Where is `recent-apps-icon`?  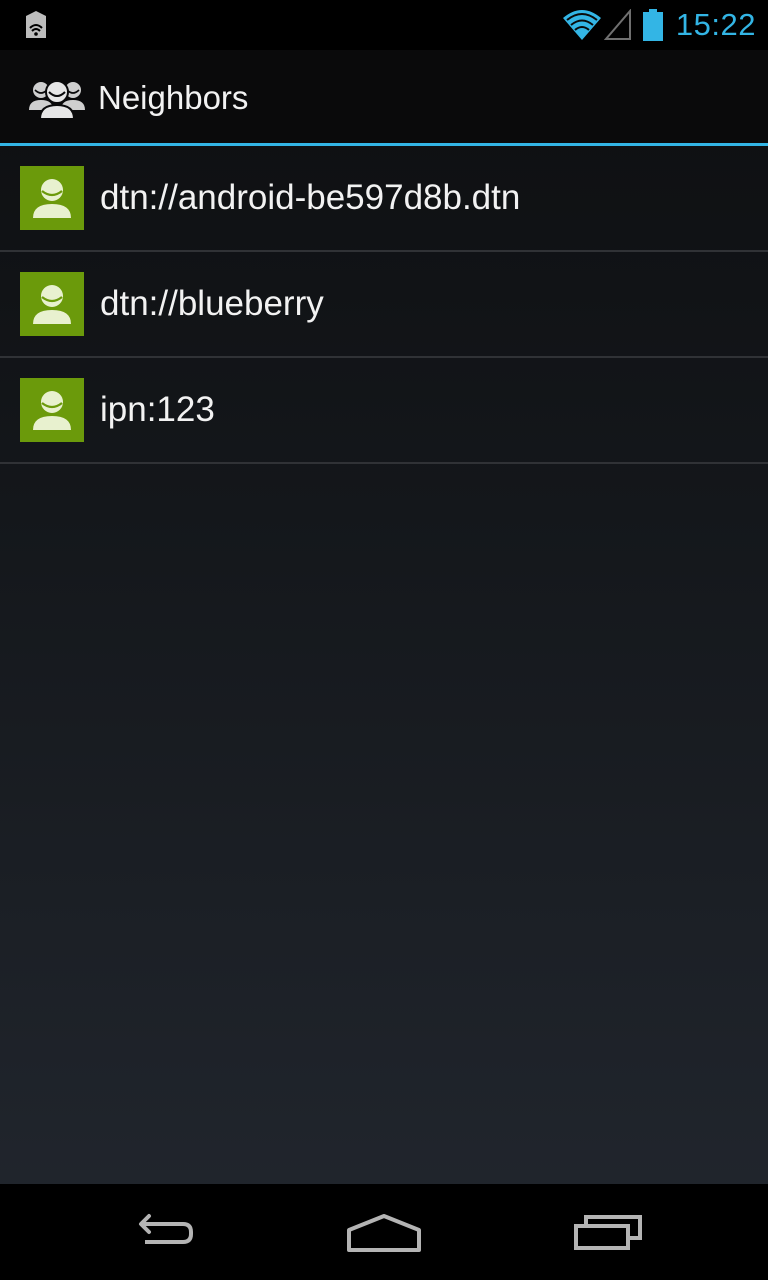
recent-apps-icon is located at coordinates (608, 1232).